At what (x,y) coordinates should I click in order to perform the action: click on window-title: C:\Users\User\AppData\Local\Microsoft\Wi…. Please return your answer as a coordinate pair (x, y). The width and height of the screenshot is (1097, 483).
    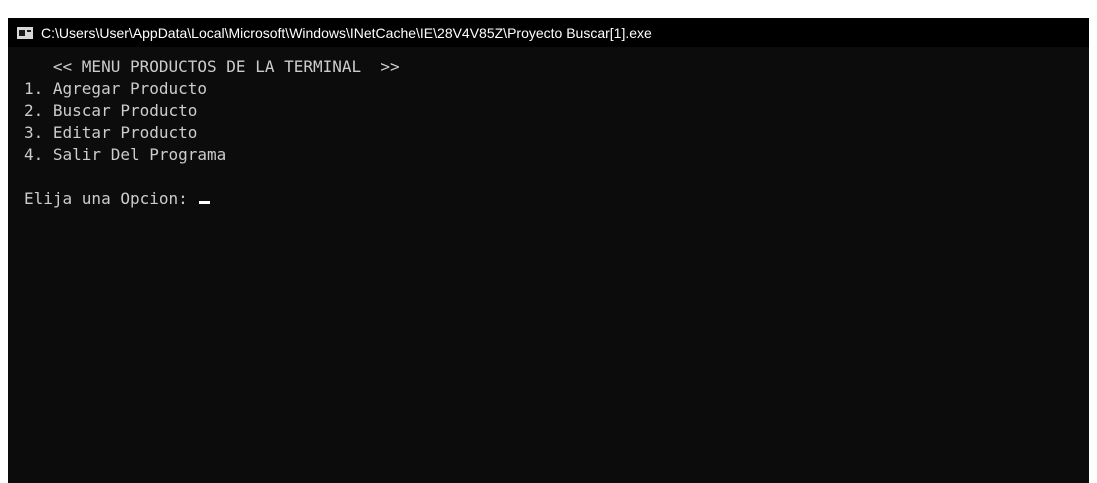
    Looking at the image, I should click on (346, 32).